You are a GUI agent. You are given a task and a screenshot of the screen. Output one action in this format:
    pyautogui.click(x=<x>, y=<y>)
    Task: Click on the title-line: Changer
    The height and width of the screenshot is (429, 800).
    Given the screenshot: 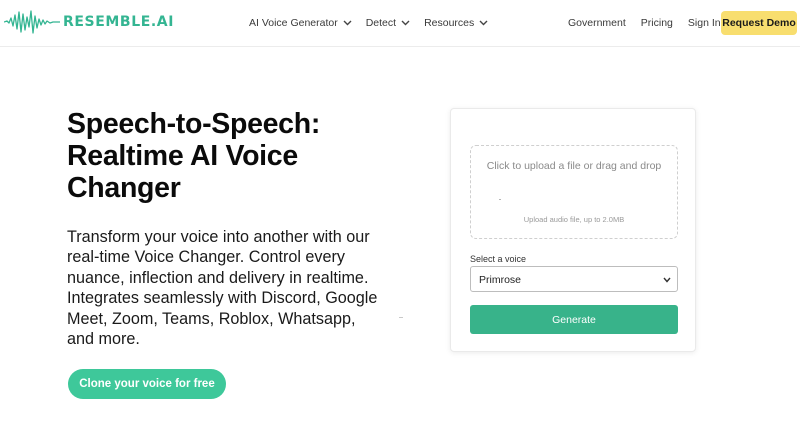 What is the action you would take?
    pyautogui.click(x=124, y=188)
    